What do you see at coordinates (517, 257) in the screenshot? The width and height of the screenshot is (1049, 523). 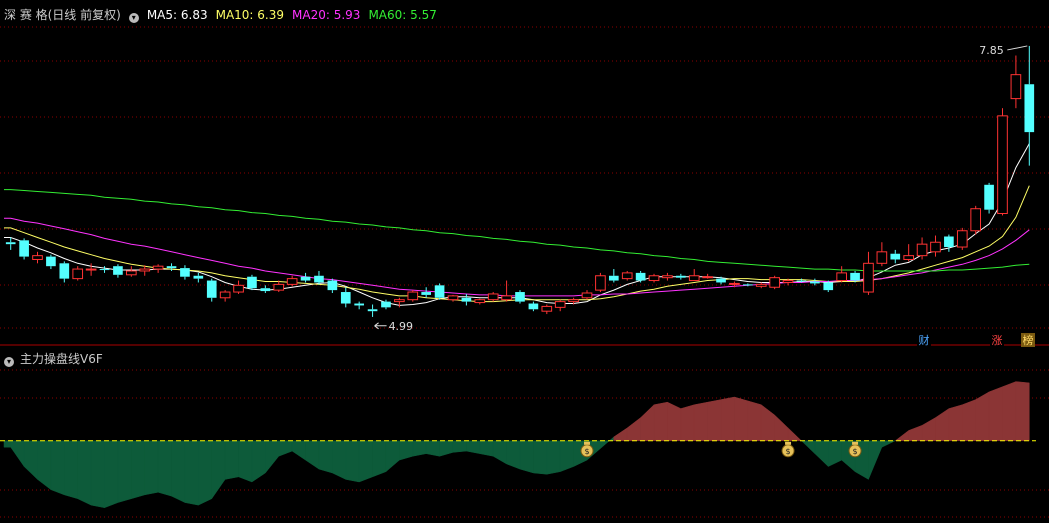 I see `ma-line-ma20` at bounding box center [517, 257].